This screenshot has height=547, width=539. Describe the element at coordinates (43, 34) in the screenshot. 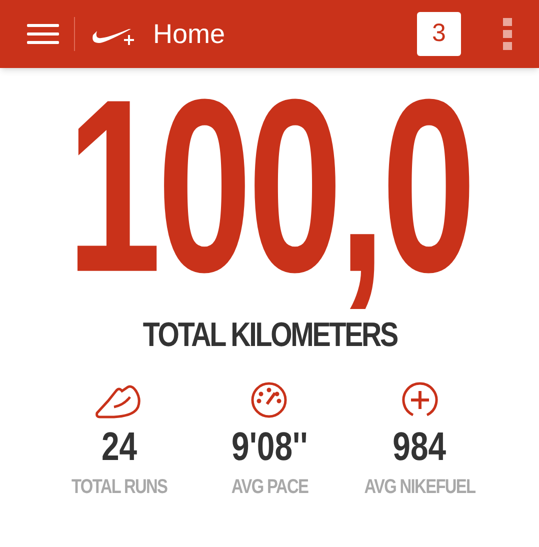

I see `menu-icon` at that location.